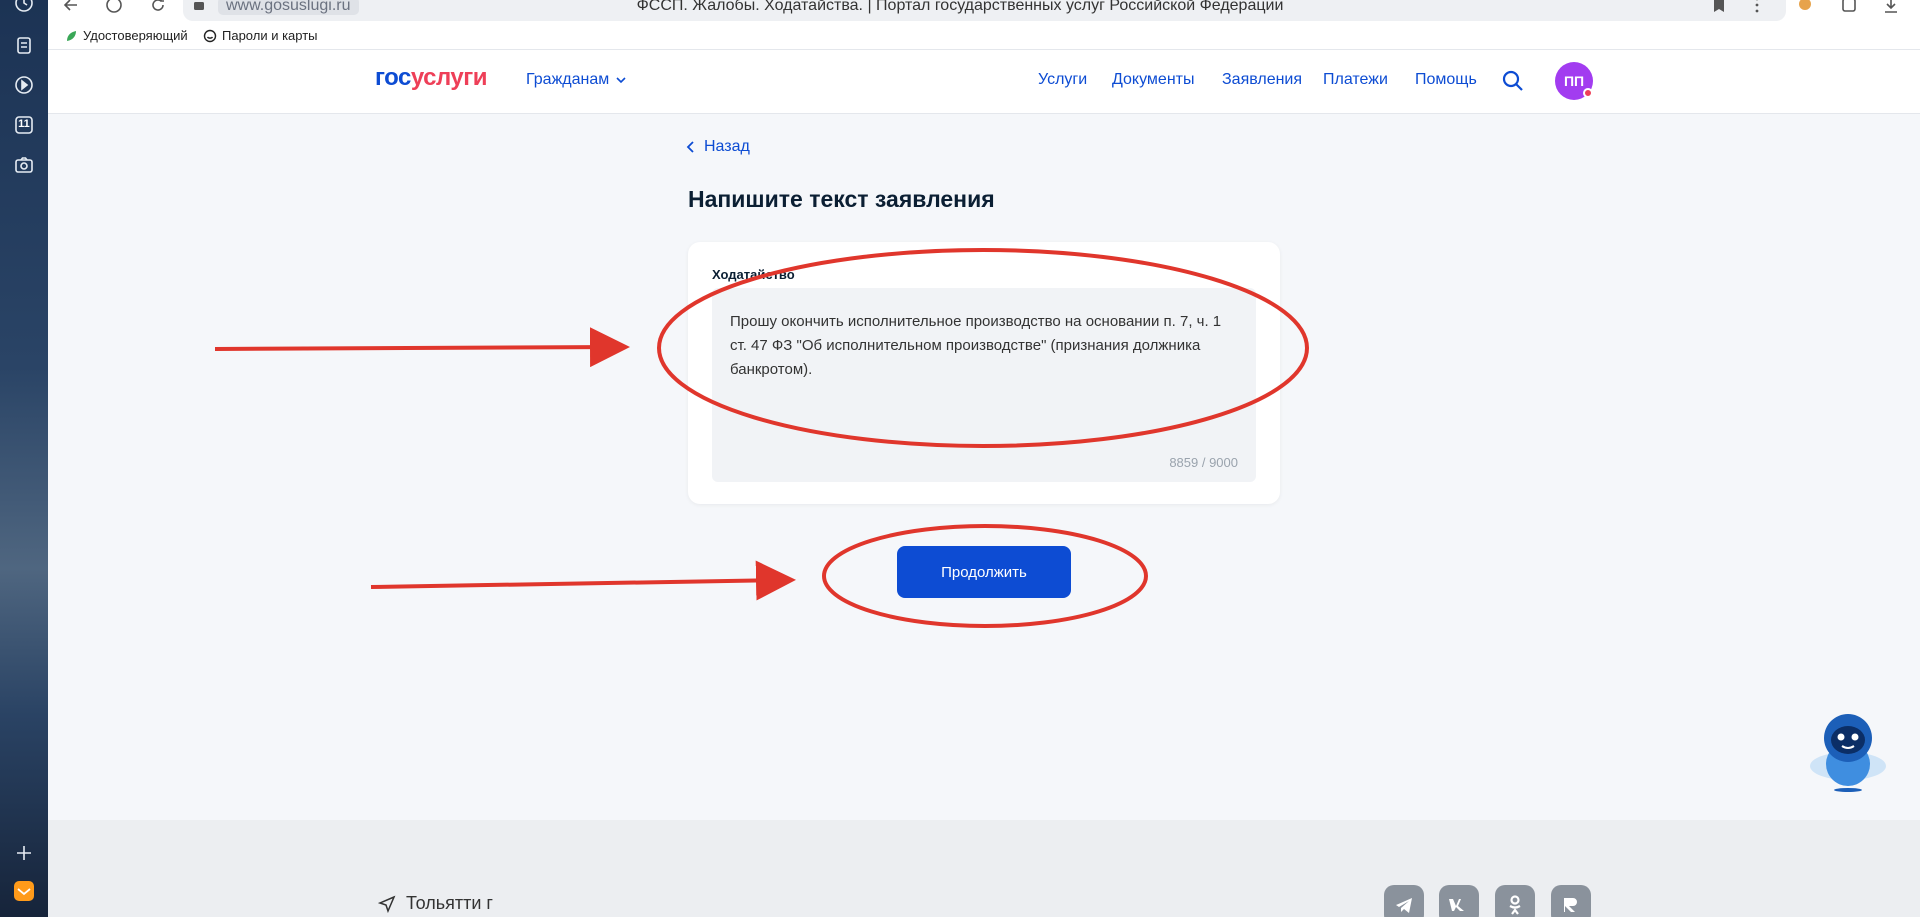 This screenshot has width=1920, height=917. I want to click on bookmark-passwords: Пароли и карты, so click(260, 35).